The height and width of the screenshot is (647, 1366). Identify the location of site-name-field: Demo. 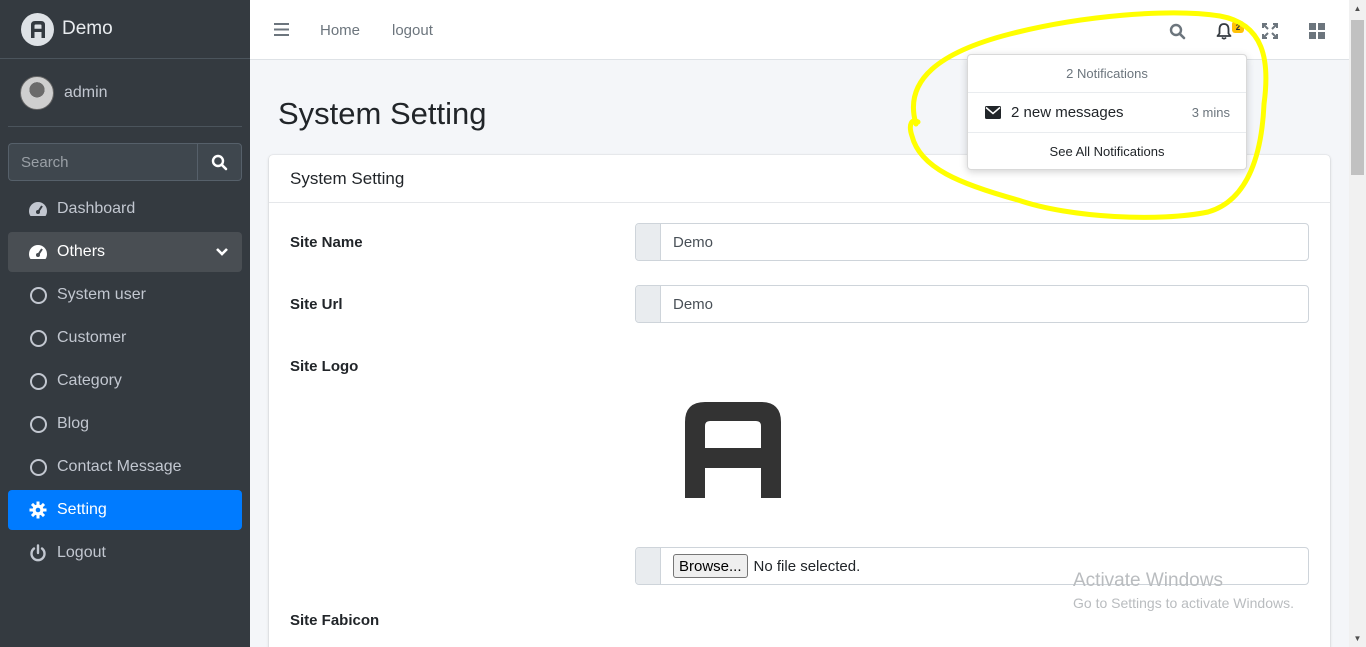
(972, 242).